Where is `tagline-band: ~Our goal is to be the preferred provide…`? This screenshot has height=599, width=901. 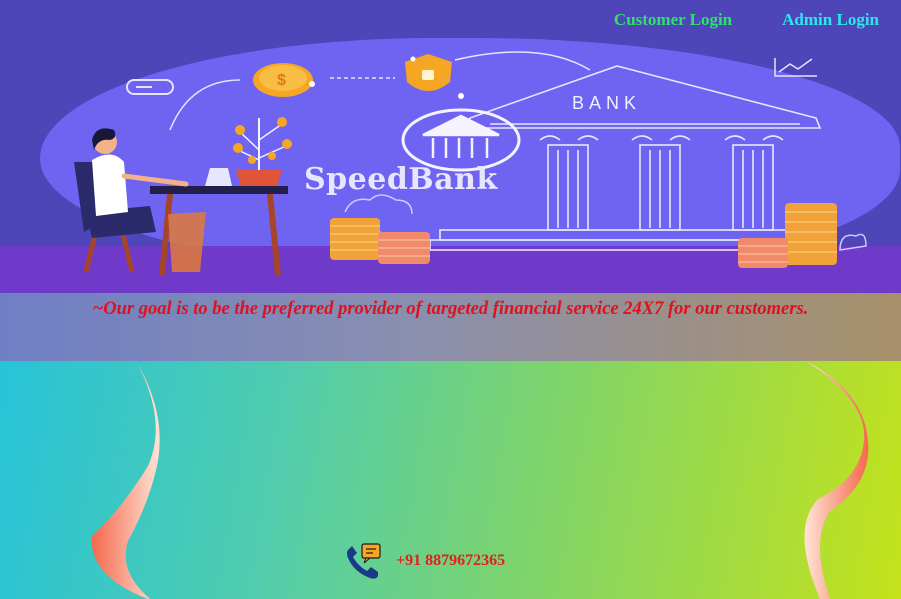 tagline-band: ~Our goal is to be the preferred provide… is located at coordinates (450, 327).